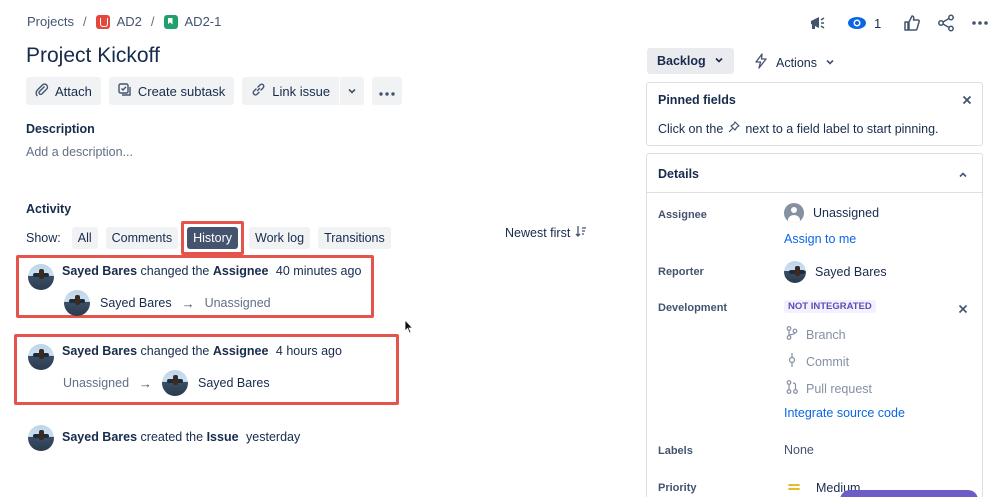 This screenshot has height=497, width=999. Describe the element at coordinates (846, 213) in the screenshot. I see `assignee-value: Unassigned` at that location.